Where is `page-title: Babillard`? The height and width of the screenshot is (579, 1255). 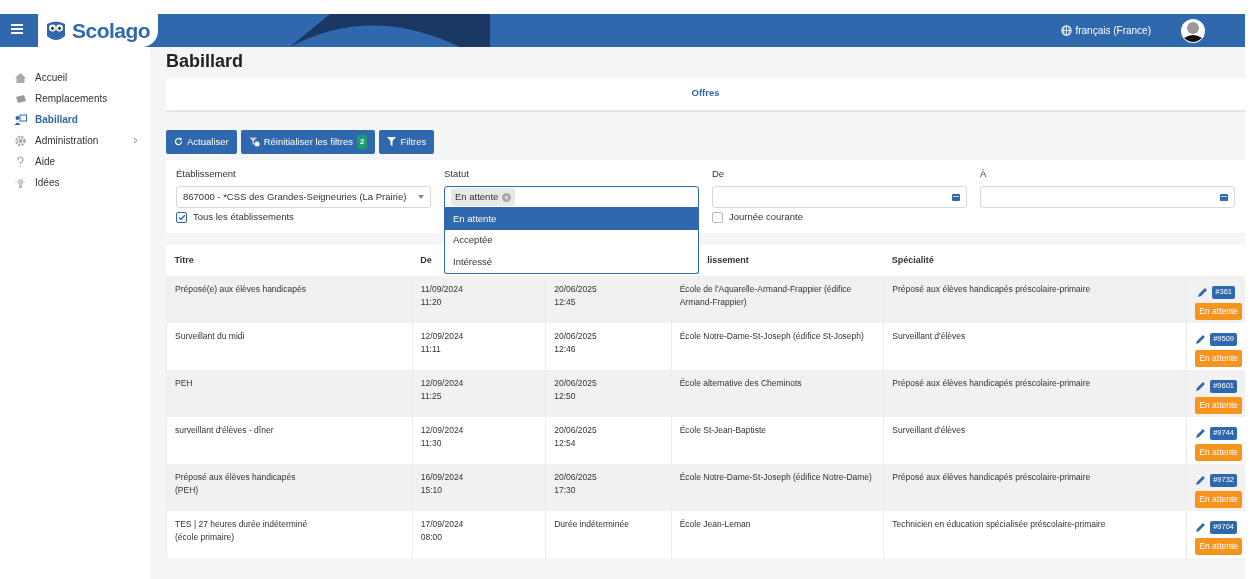
page-title: Babillard is located at coordinates (205, 62).